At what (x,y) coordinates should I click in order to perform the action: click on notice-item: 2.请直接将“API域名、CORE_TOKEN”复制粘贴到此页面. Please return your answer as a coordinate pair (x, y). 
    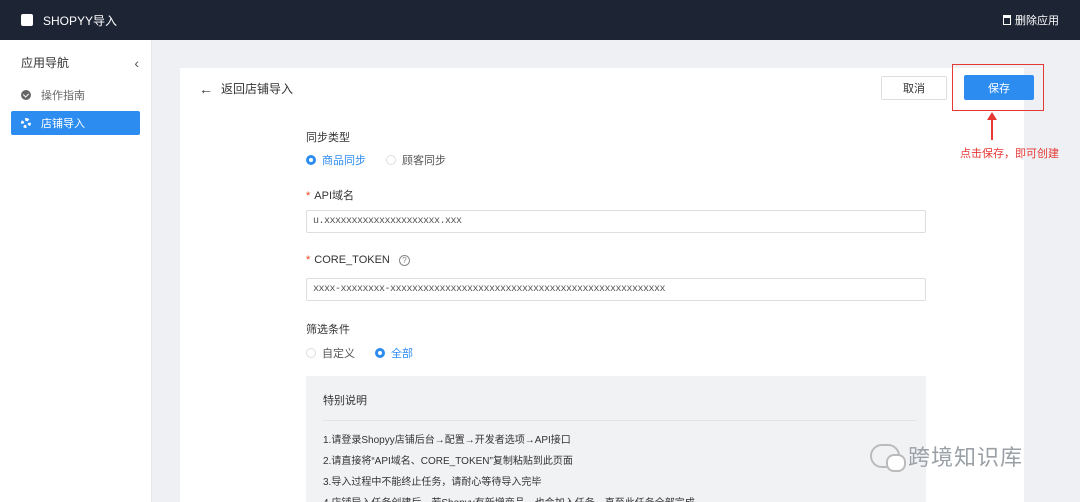
    Looking at the image, I should click on (448, 461).